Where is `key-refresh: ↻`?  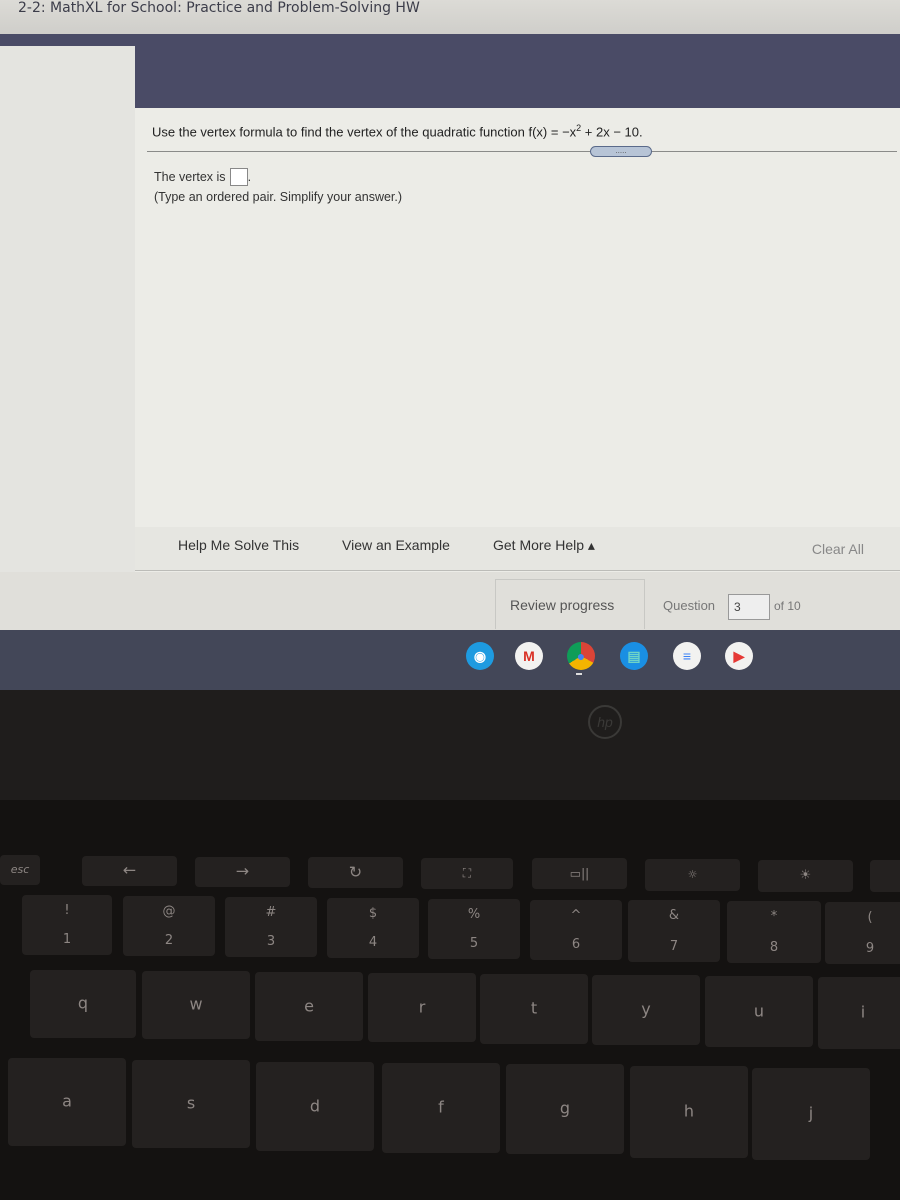 key-refresh: ↻ is located at coordinates (355, 872).